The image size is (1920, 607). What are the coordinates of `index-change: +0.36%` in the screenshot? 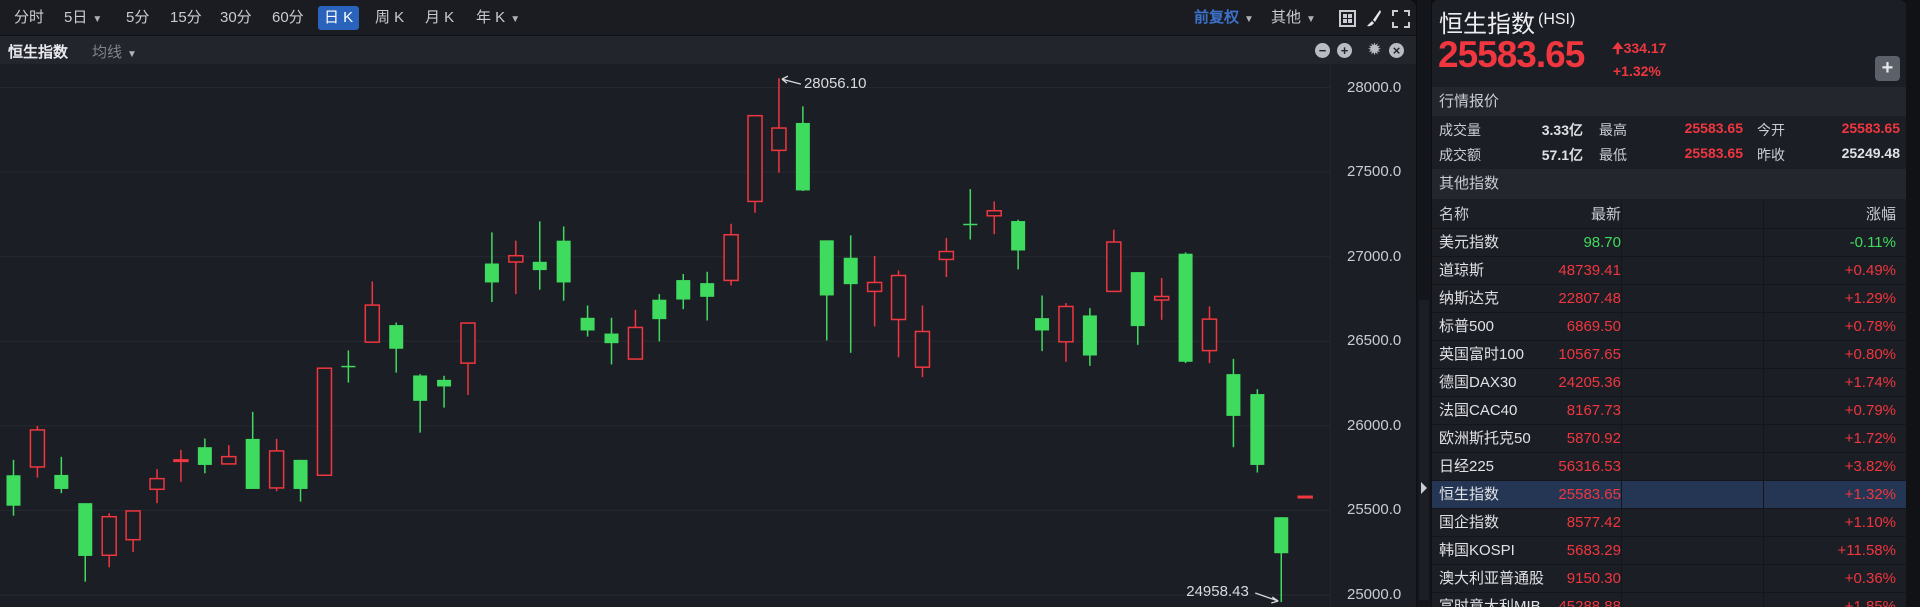 It's located at (1870, 578).